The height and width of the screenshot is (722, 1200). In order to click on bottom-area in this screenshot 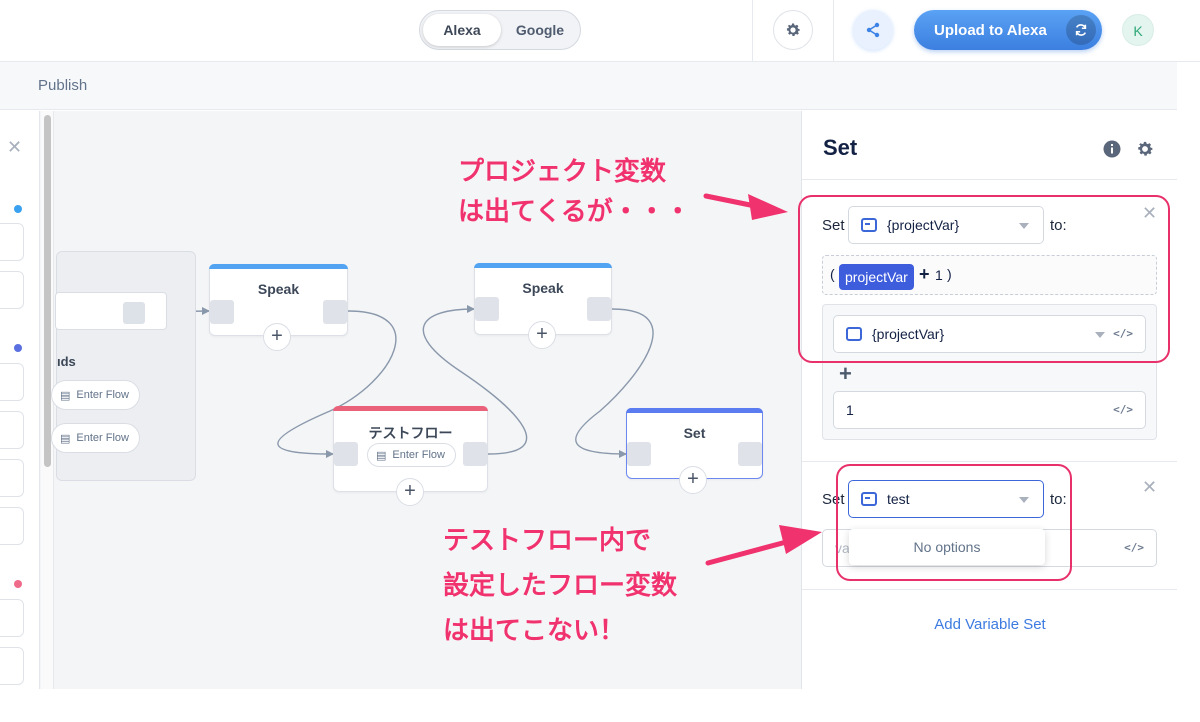, I will do `click(600, 705)`.